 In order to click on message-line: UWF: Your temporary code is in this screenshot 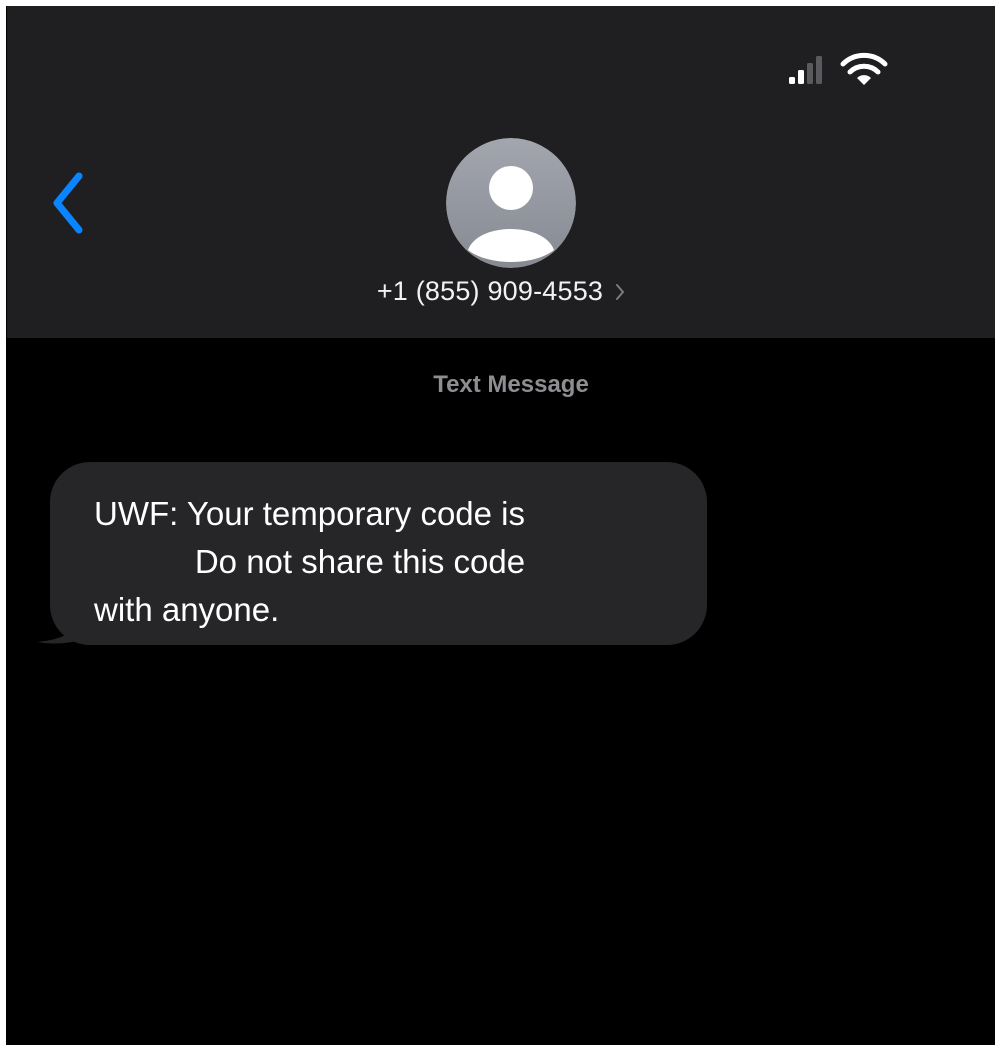, I will do `click(309, 513)`.